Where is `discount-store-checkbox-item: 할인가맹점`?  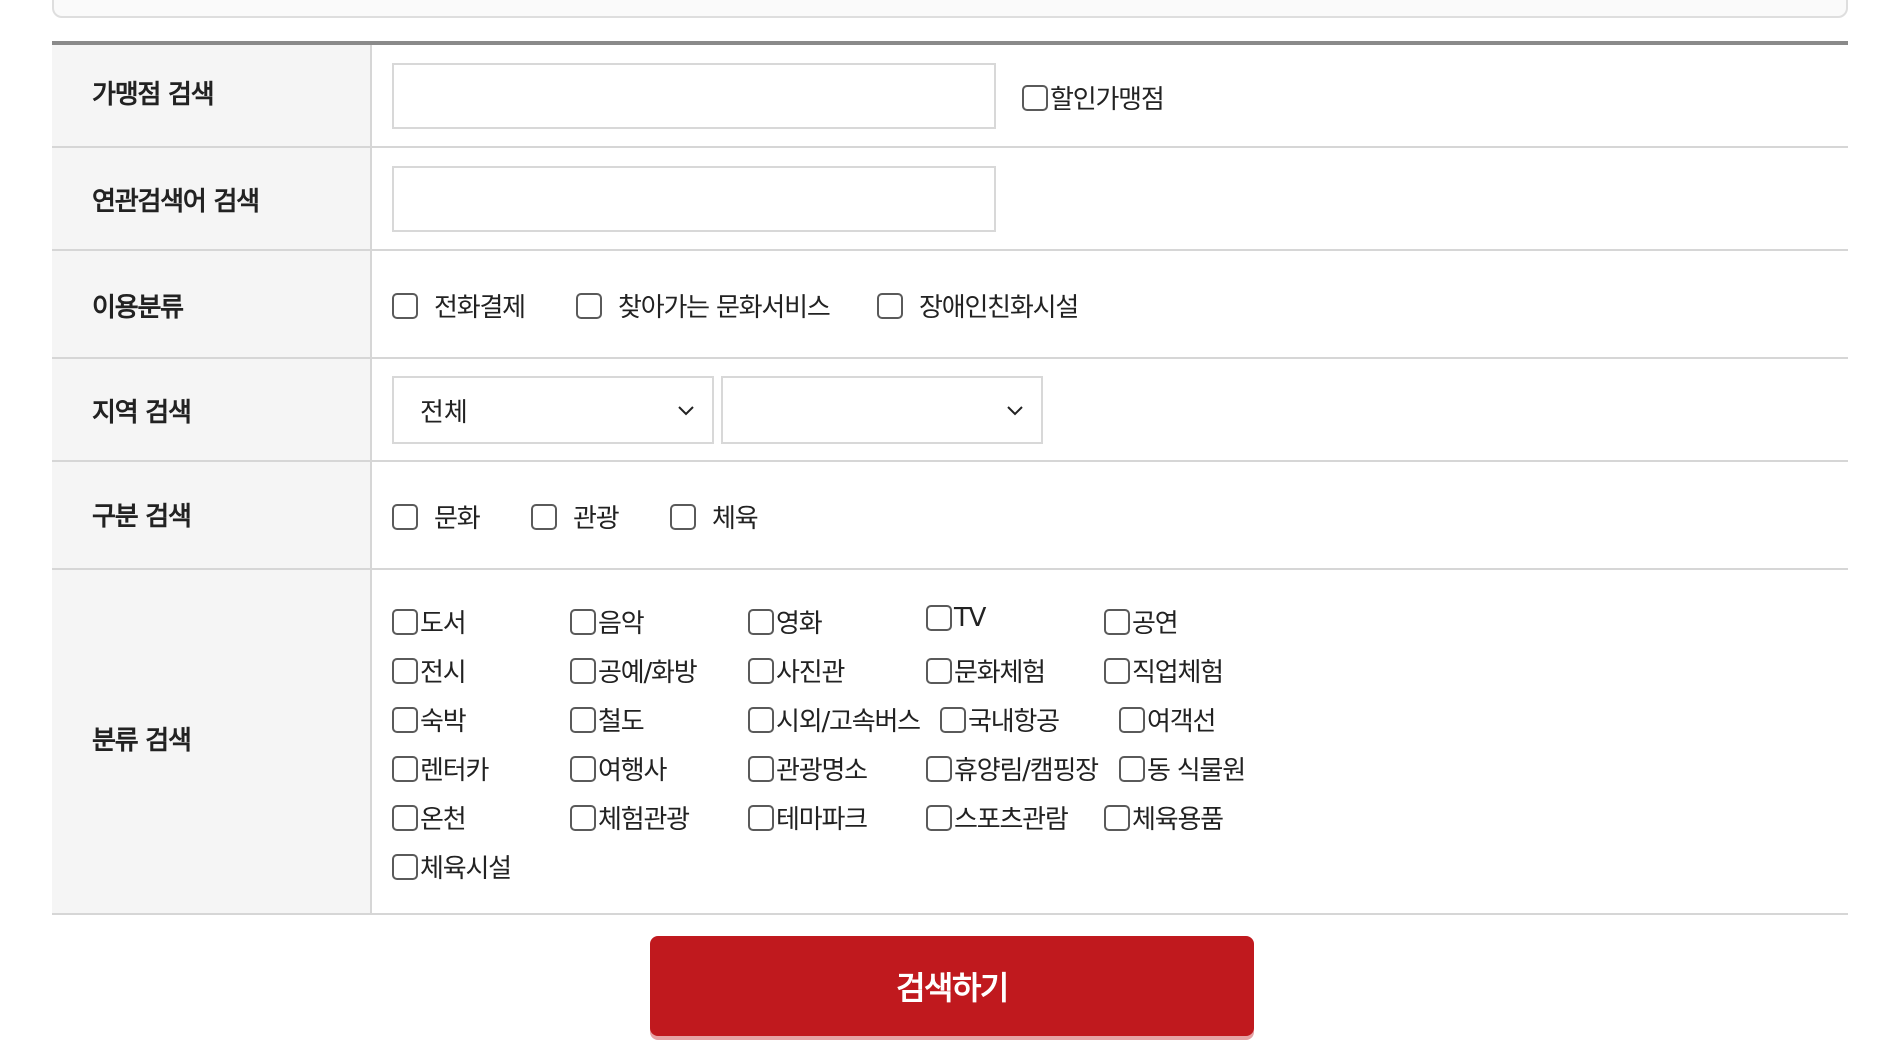 discount-store-checkbox-item: 할인가맹점 is located at coordinates (1093, 97).